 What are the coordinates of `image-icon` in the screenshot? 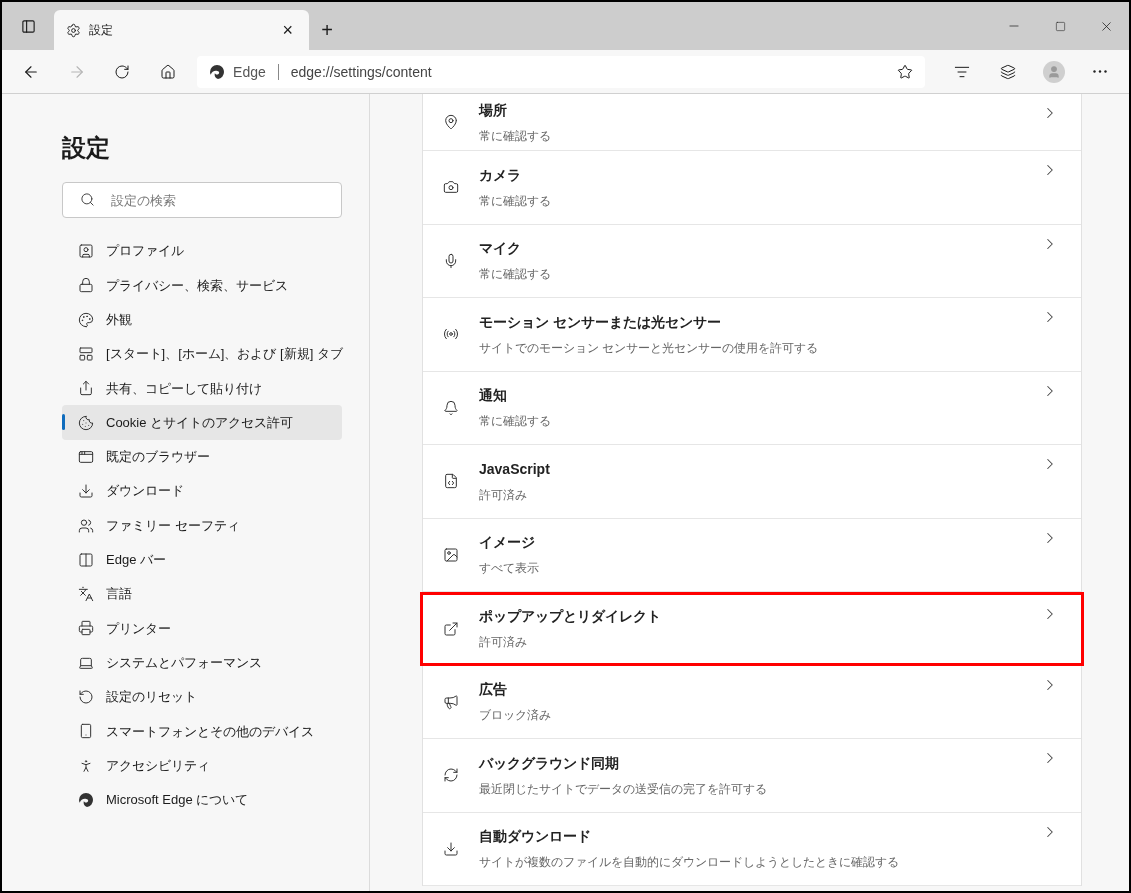 It's located at (451, 554).